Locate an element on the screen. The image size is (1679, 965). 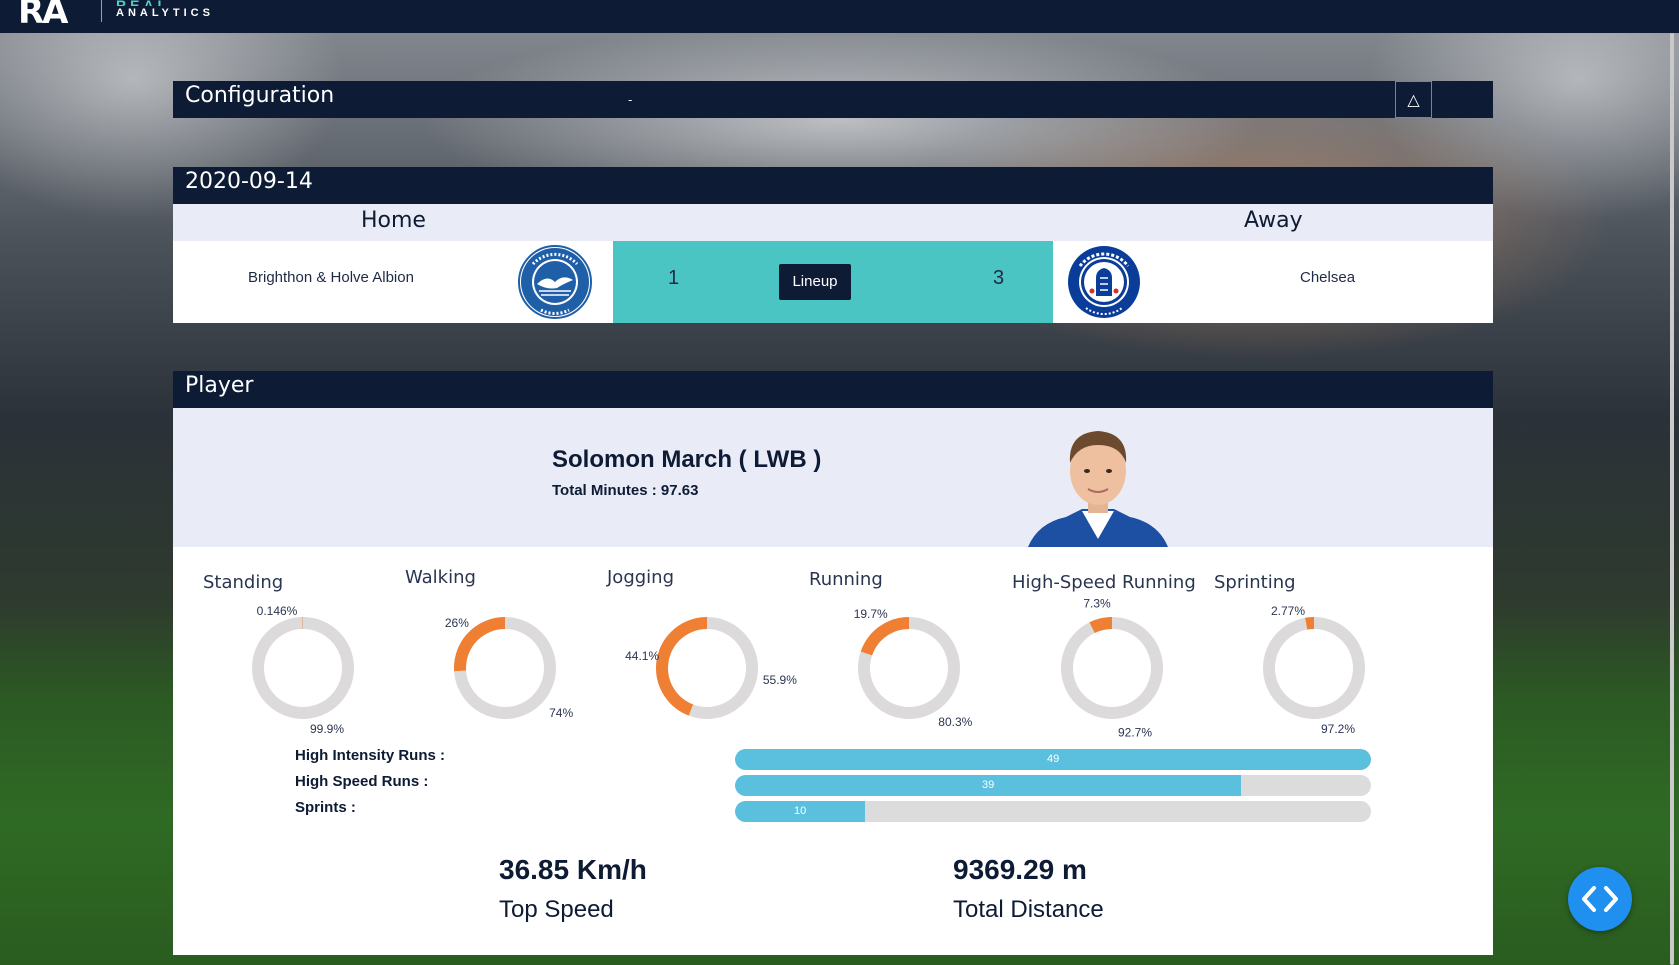
donut-chart: 2.77% 97.2% Sprinting is located at coordinates (1314, 658).